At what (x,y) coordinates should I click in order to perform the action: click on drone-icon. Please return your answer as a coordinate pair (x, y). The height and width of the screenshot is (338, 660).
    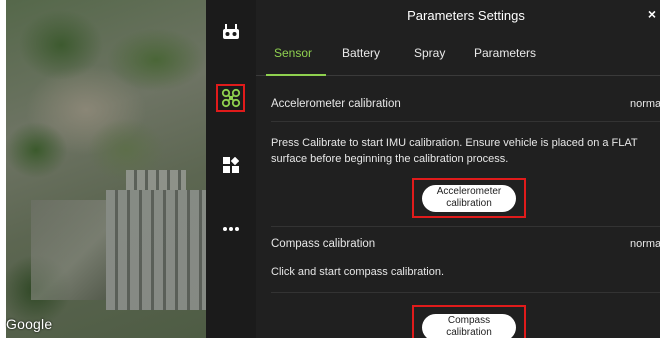
    Looking at the image, I should click on (230, 98).